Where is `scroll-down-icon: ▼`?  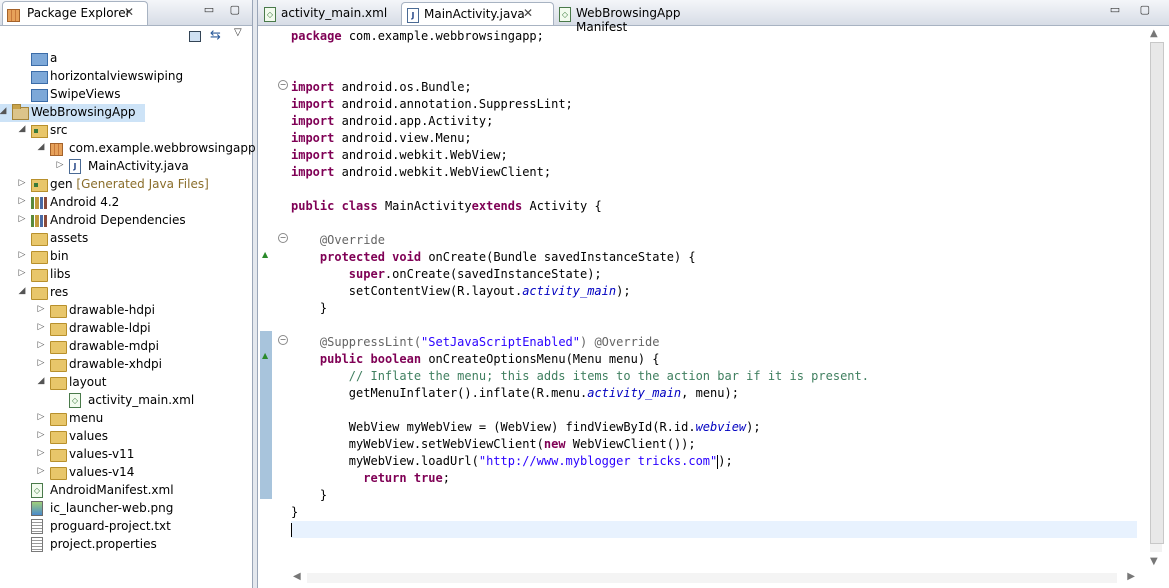
scroll-down-icon: ▼ is located at coordinates (1154, 561).